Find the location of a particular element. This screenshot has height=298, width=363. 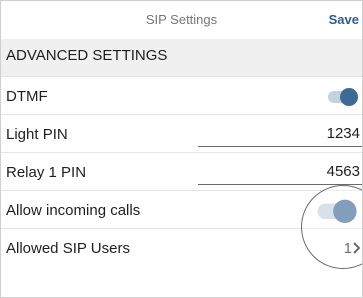

dtmf-toggle is located at coordinates (343, 97).